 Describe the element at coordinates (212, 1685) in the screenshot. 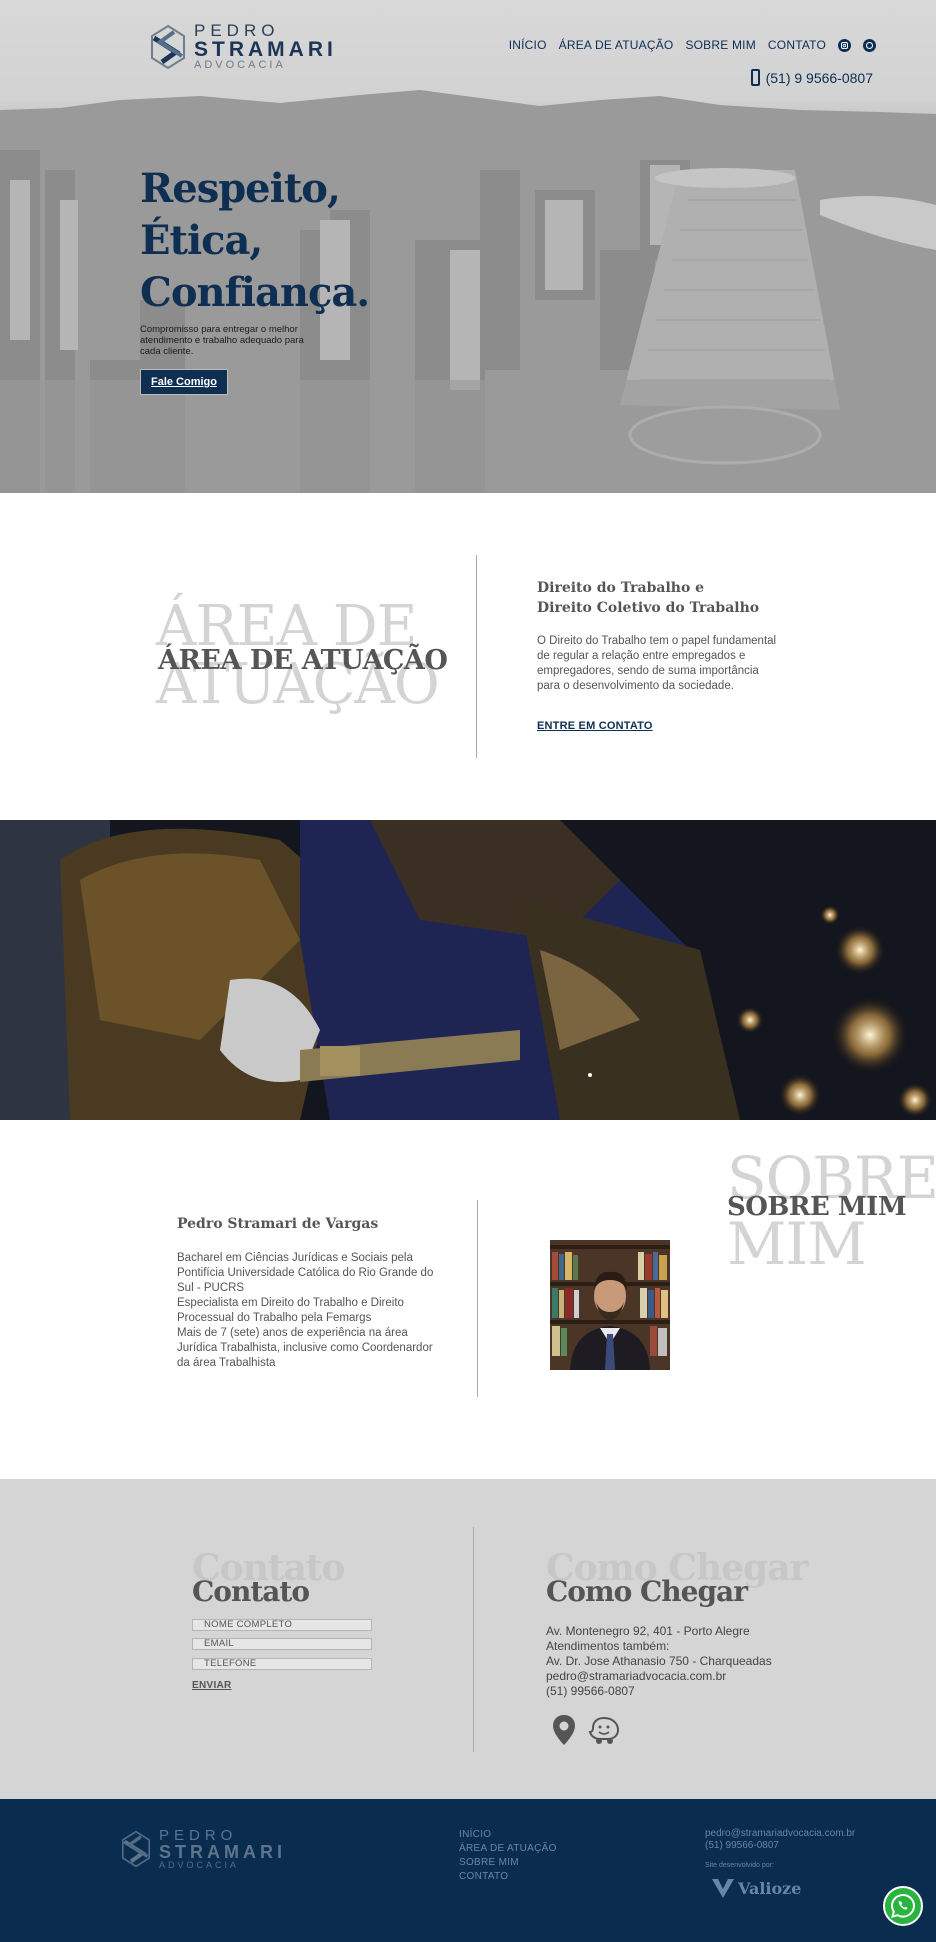

I see `enviar-button: ENVIAR` at that location.